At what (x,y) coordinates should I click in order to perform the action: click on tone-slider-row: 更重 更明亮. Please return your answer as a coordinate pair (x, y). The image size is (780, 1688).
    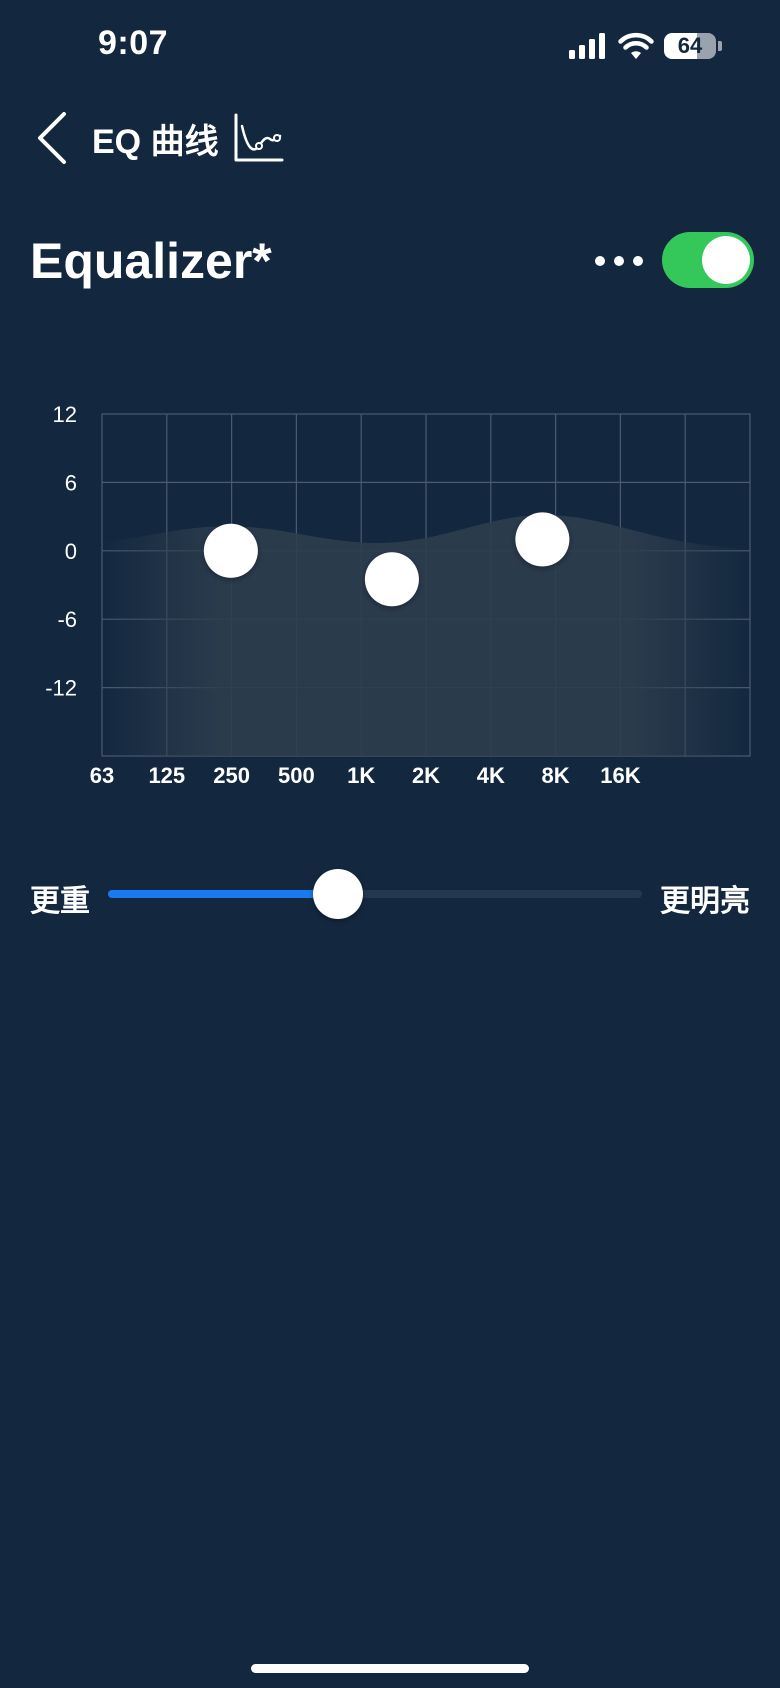
    Looking at the image, I should click on (390, 895).